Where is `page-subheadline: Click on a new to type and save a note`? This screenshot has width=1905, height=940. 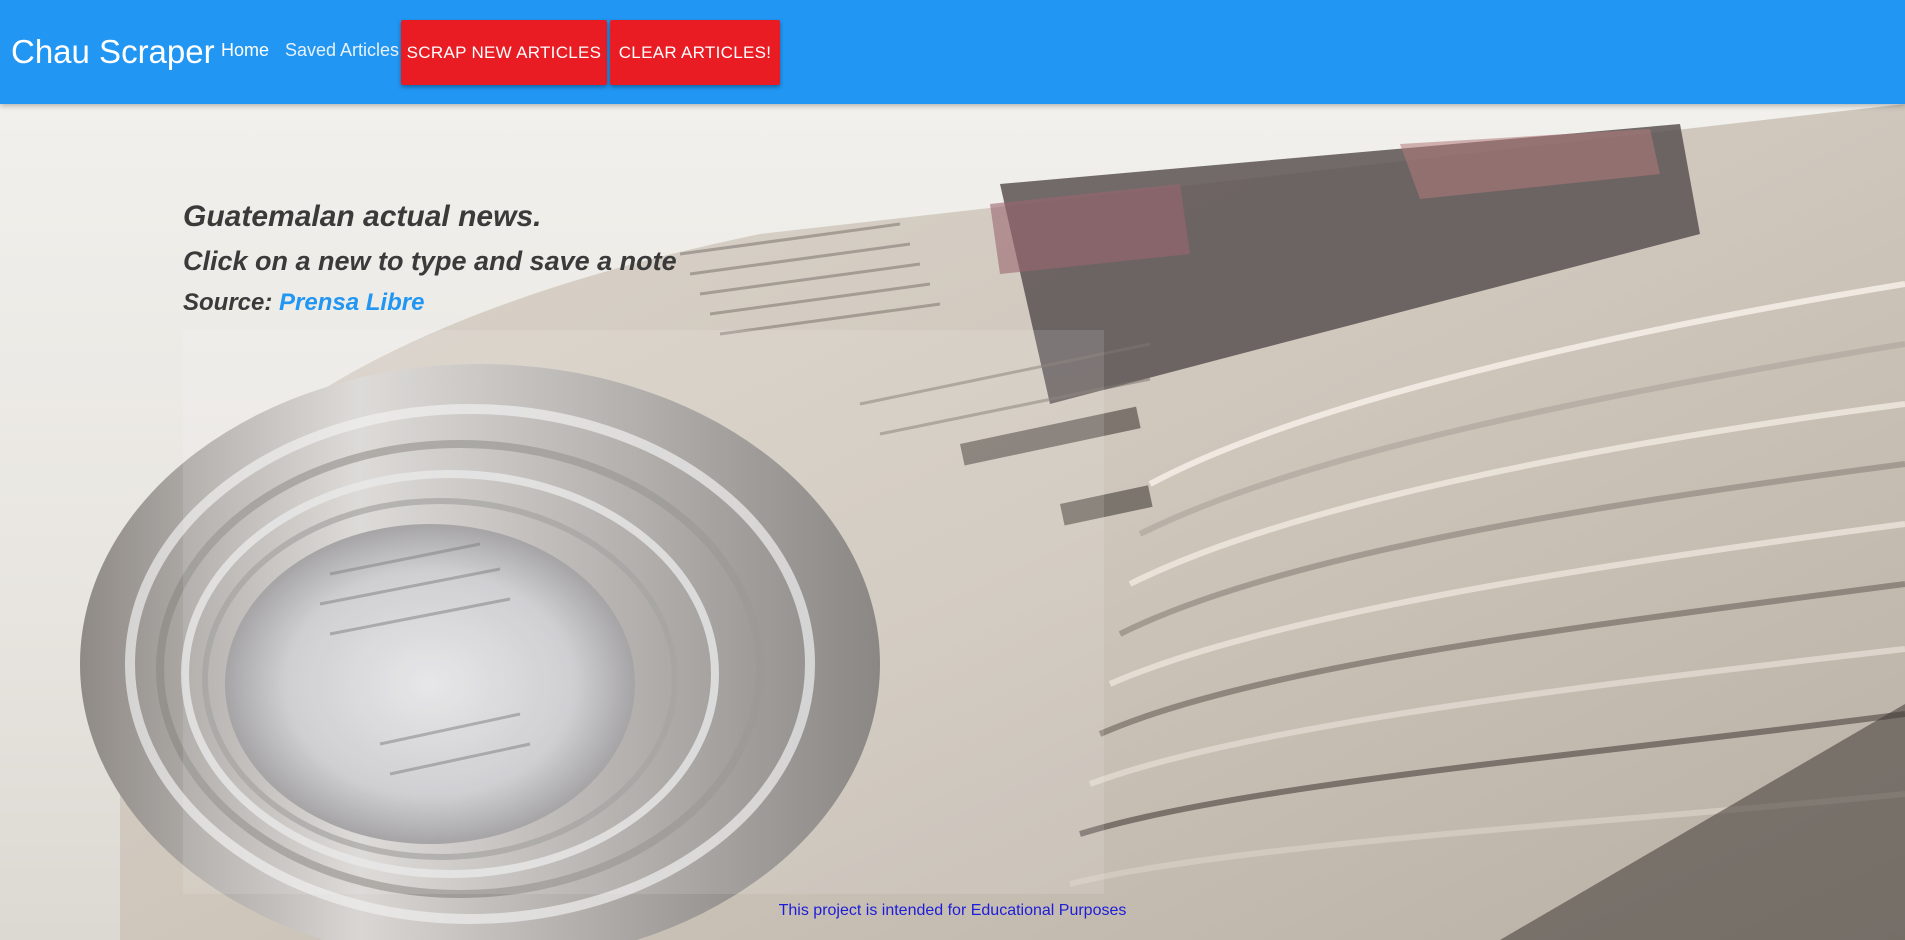
page-subheadline: Click on a new to type and save a note is located at coordinates (430, 261).